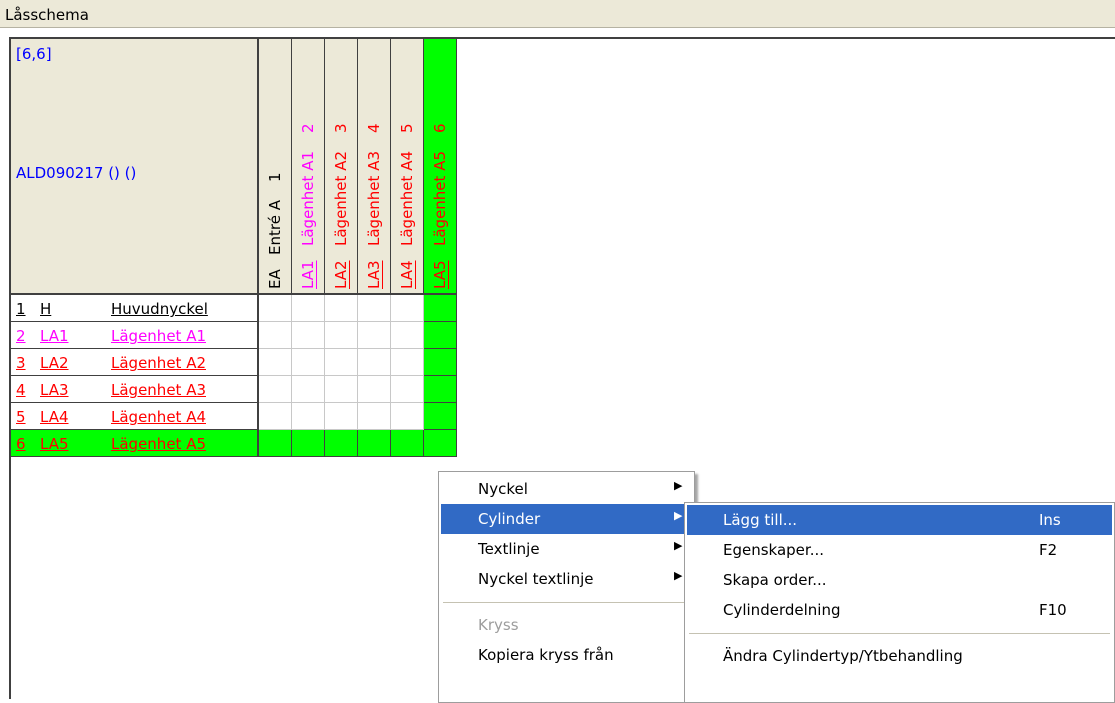 The height and width of the screenshot is (703, 1115). Describe the element at coordinates (440, 199) in the screenshot. I see `column-name: Lägenhet A5` at that location.